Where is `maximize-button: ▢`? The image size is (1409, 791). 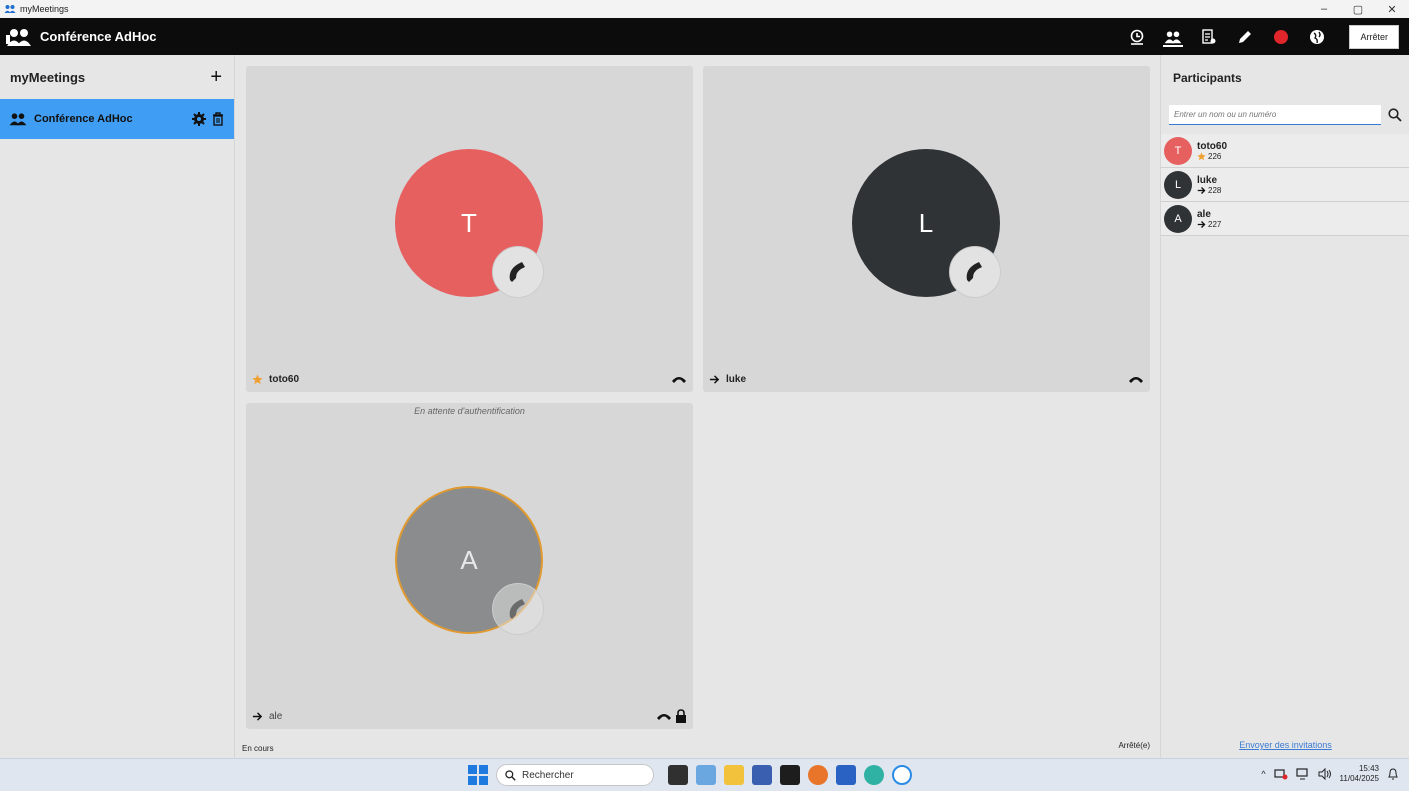 maximize-button: ▢ is located at coordinates (1358, 9).